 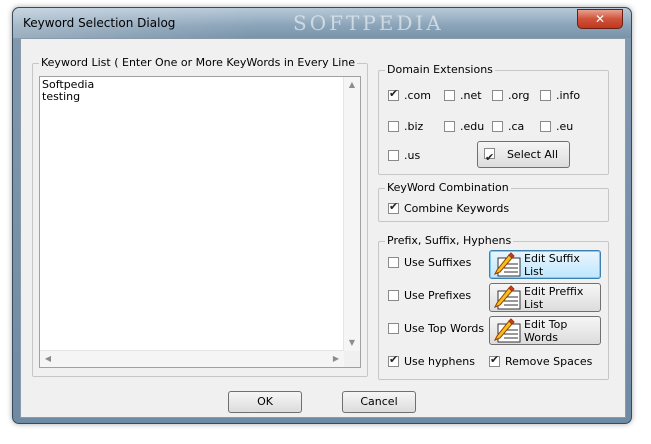 I want to click on checkbox-label: .us, so click(x=412, y=155).